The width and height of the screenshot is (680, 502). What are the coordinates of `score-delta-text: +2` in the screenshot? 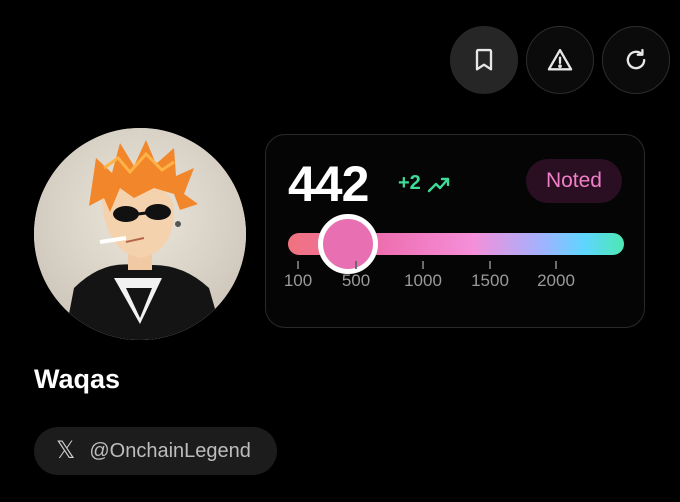 It's located at (409, 183).